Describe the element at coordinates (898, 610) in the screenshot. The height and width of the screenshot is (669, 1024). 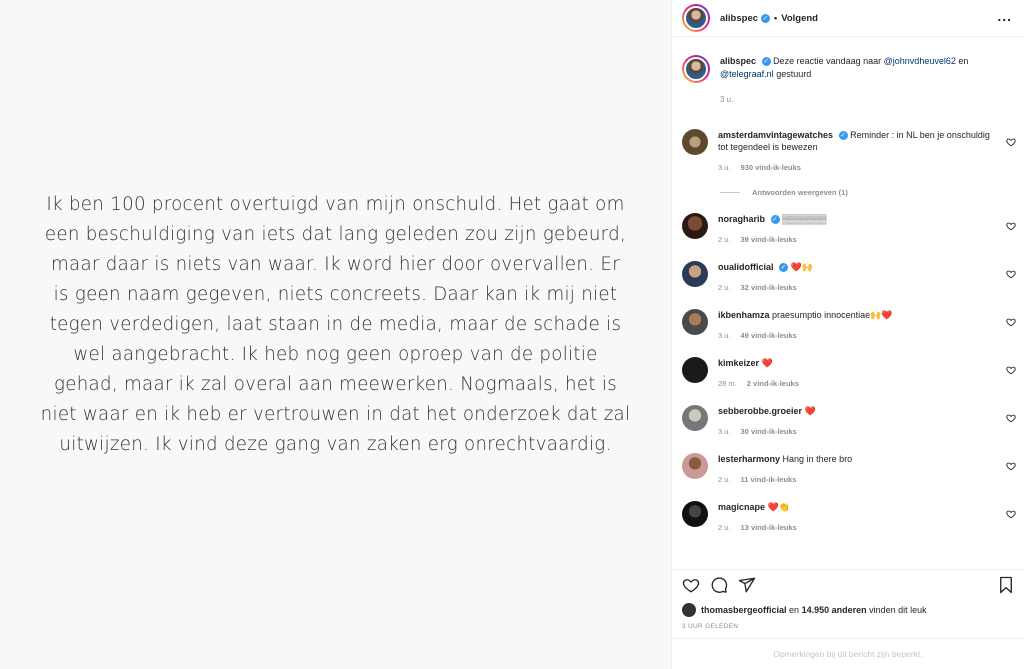
I see `likes-end: vinden dit leuk` at that location.